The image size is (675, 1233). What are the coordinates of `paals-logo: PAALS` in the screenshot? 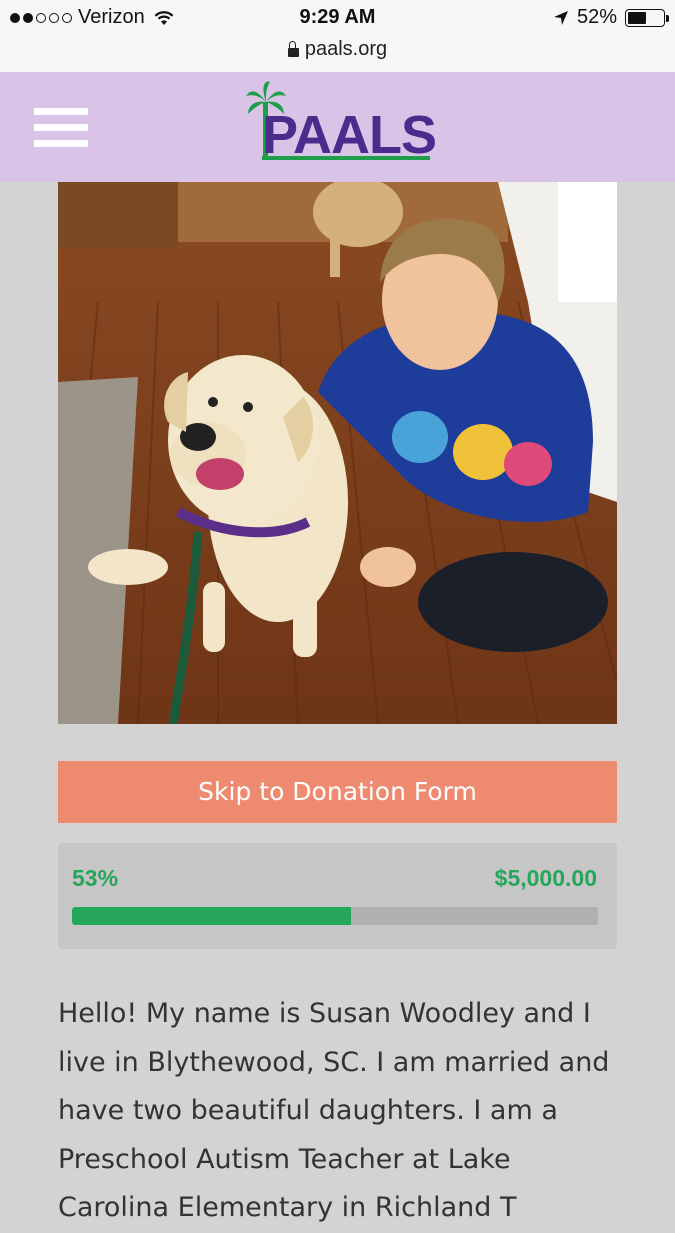 It's located at (341, 125).